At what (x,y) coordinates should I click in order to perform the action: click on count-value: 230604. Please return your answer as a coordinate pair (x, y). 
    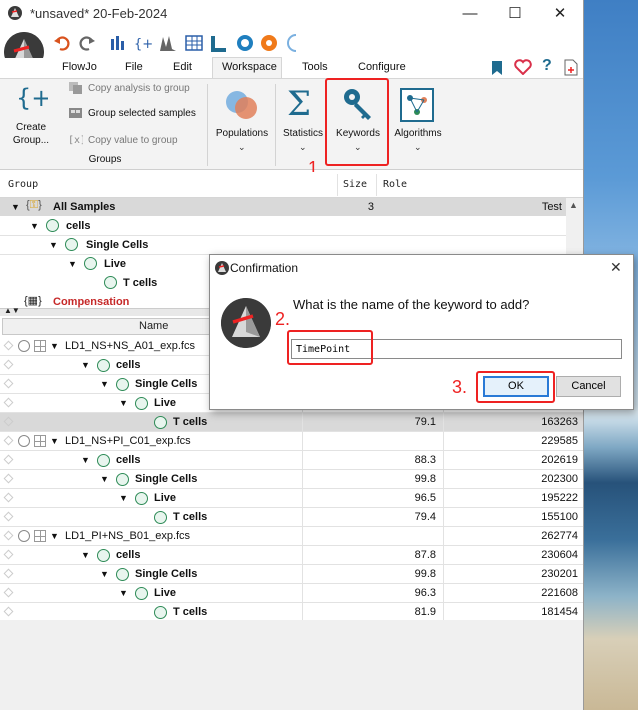
    Looking at the image, I should click on (559, 555).